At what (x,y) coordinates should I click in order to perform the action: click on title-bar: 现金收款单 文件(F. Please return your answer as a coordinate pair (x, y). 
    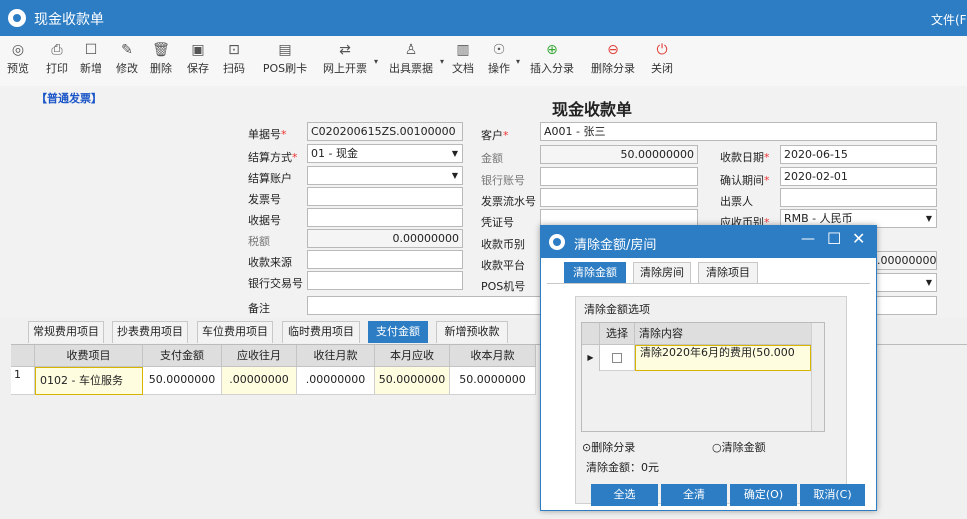
    Looking at the image, I should click on (483, 18).